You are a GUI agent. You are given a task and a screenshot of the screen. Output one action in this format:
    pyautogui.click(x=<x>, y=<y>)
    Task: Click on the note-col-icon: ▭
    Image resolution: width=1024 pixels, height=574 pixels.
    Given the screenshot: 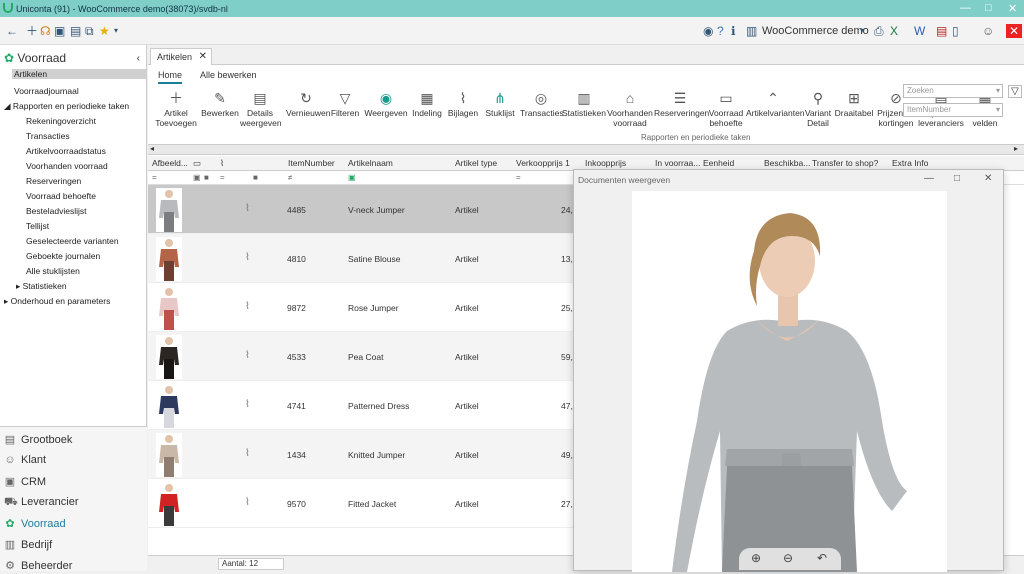 What is the action you would take?
    pyautogui.click(x=197, y=163)
    